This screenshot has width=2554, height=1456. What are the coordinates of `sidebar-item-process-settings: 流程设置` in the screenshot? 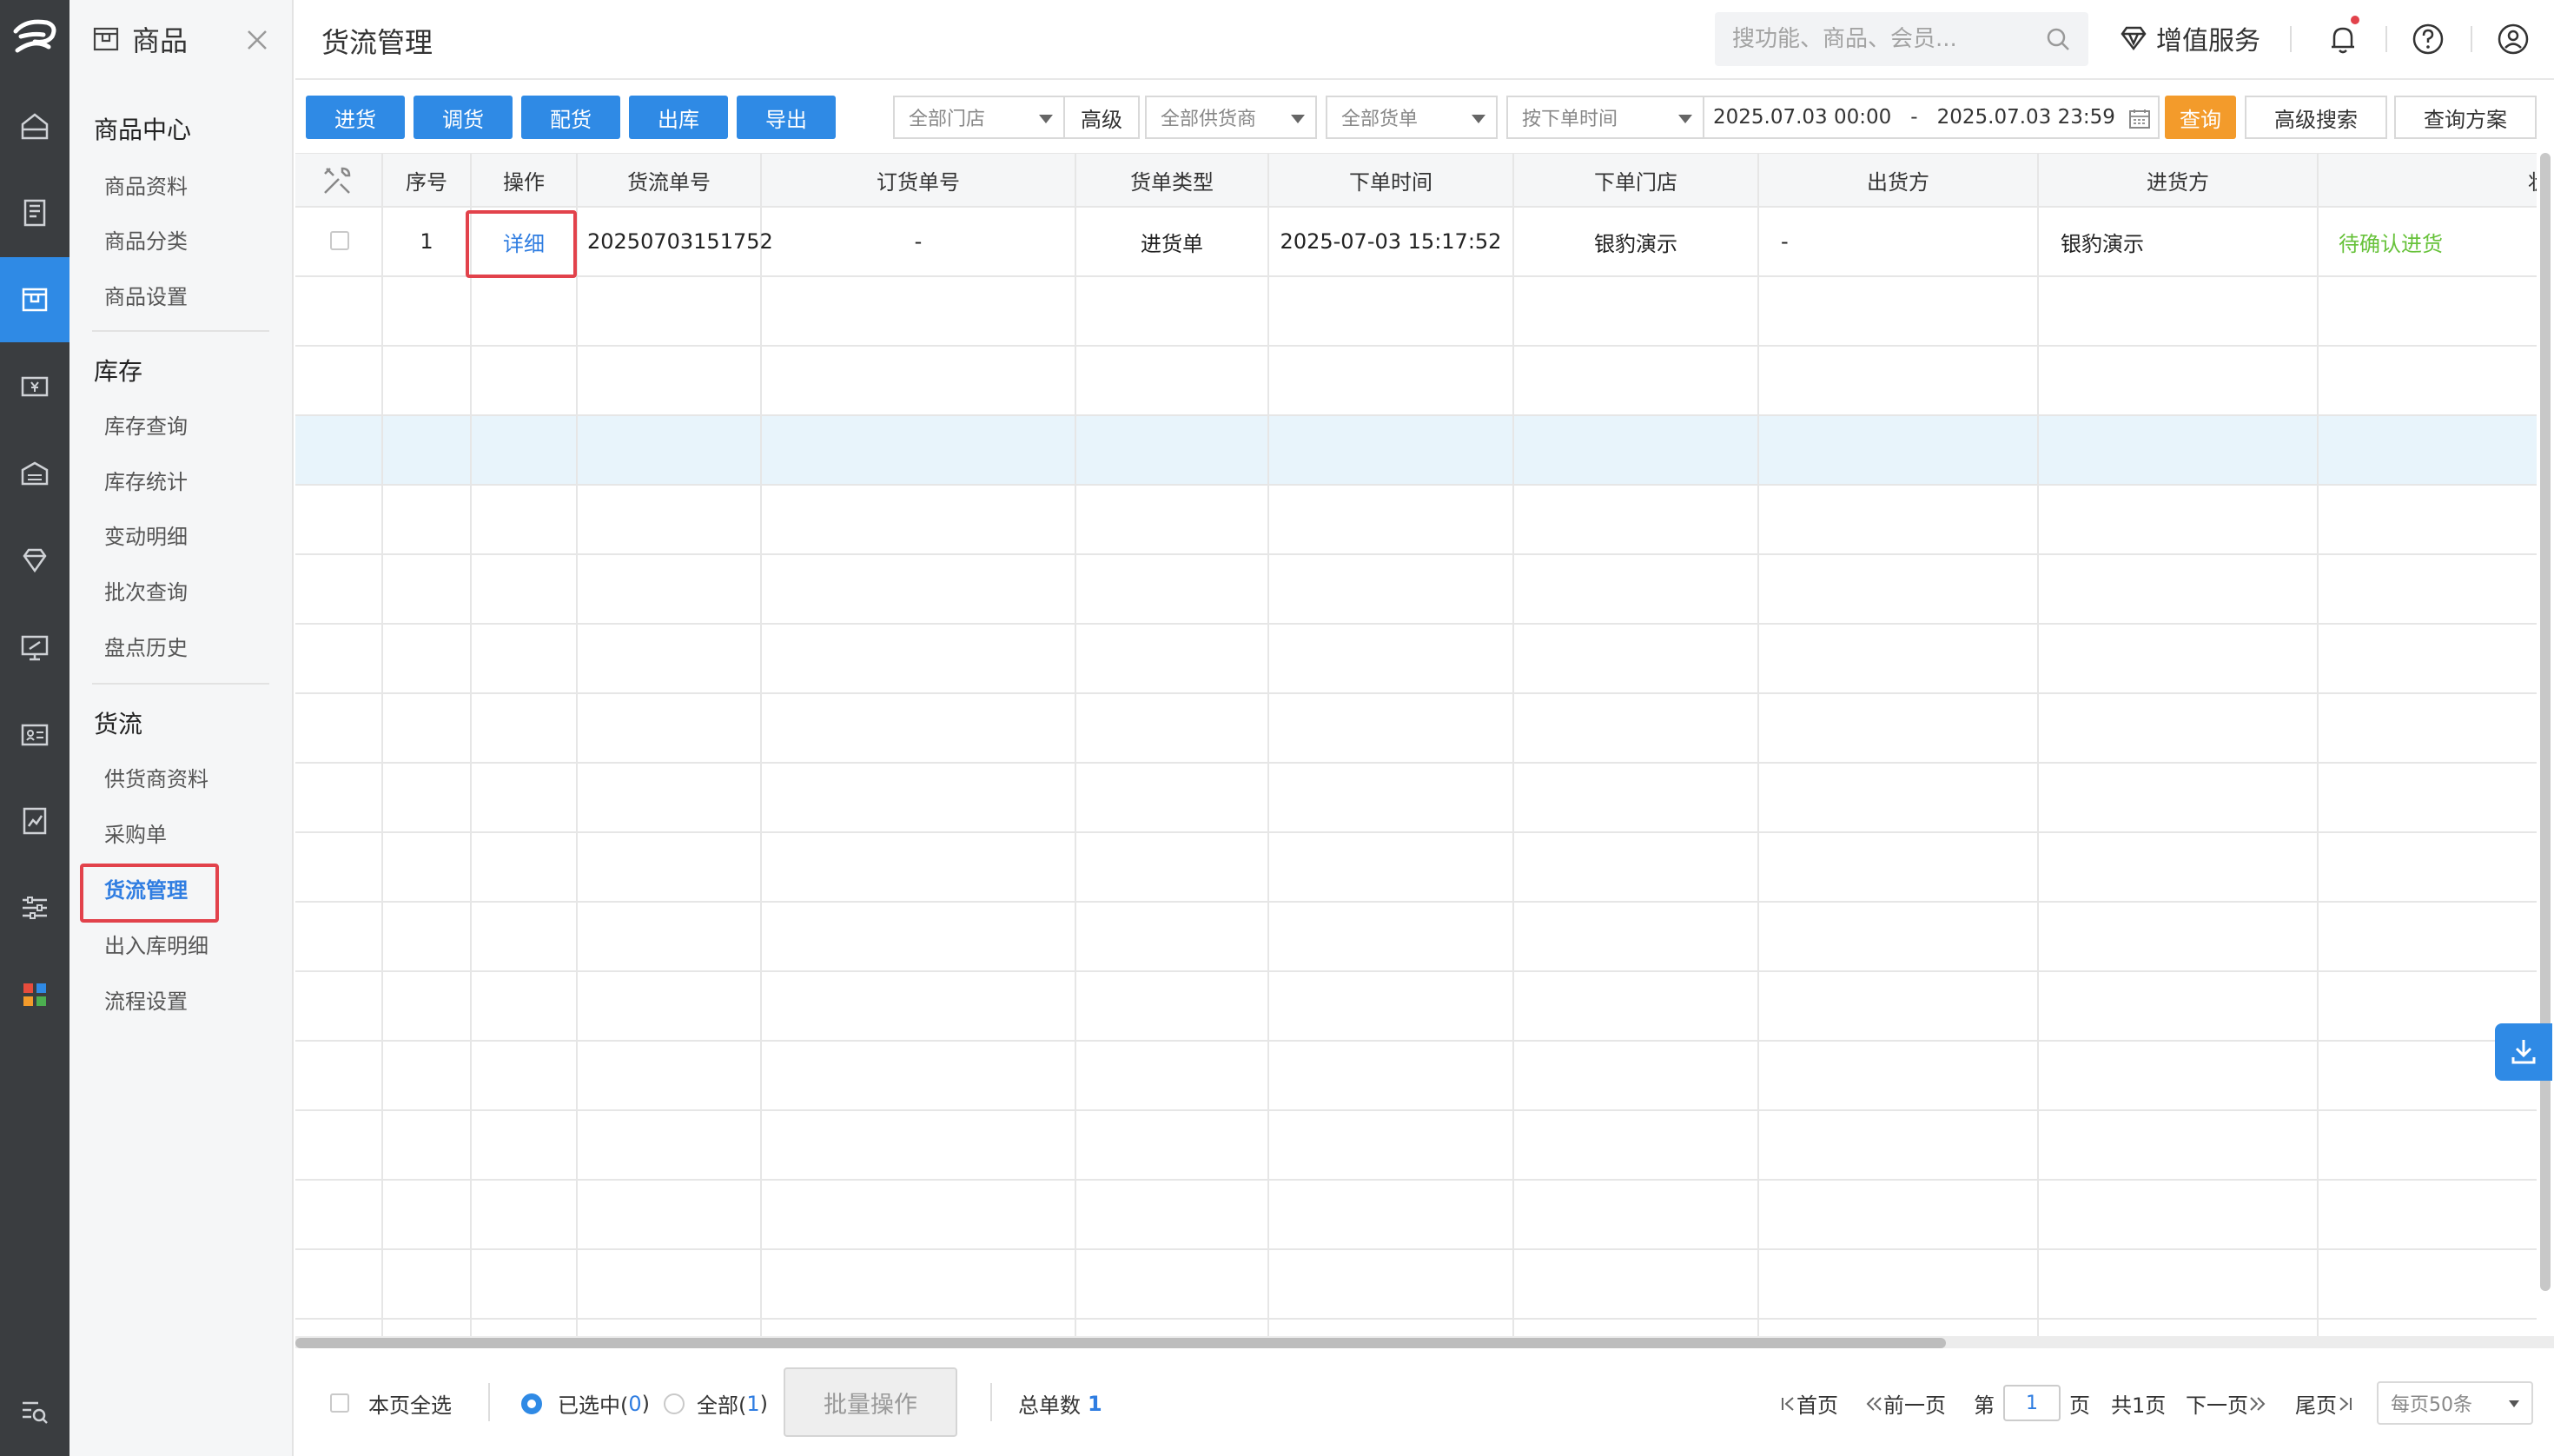 It's located at (146, 999).